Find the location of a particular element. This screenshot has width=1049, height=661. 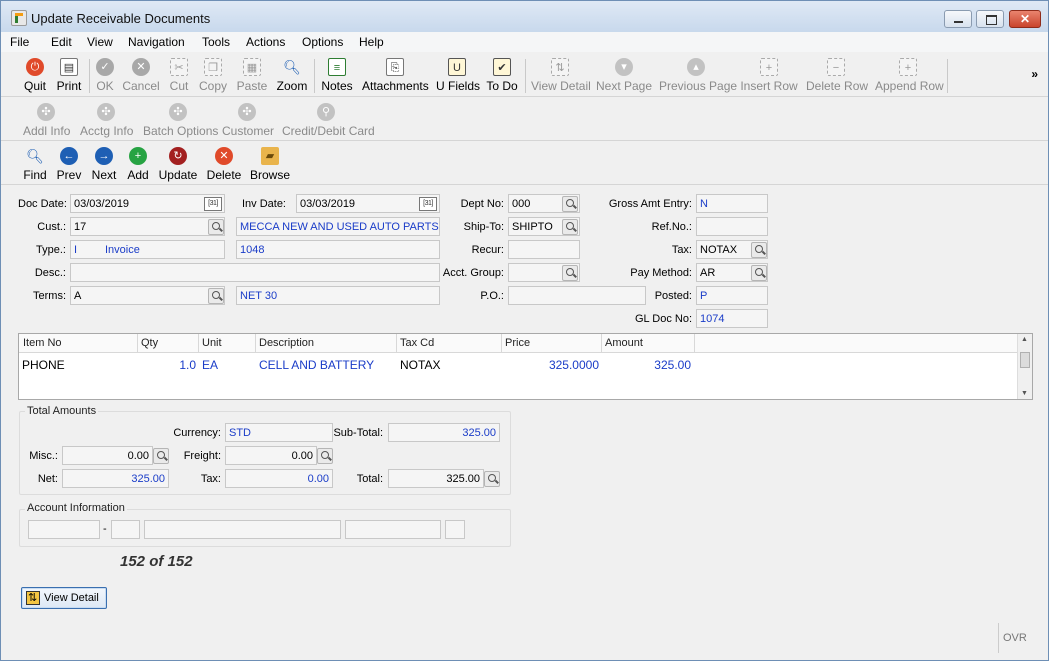

credit-debit-card-button: ⚲ Credit/Debit Card is located at coordinates (328, 120).